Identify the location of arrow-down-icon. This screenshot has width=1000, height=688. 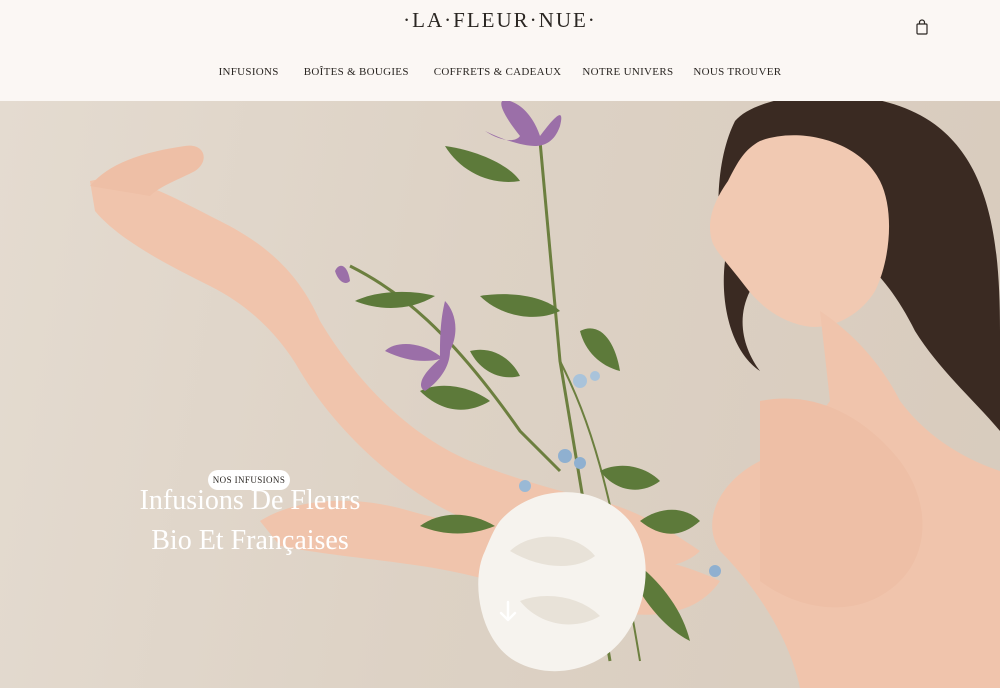
(508, 612).